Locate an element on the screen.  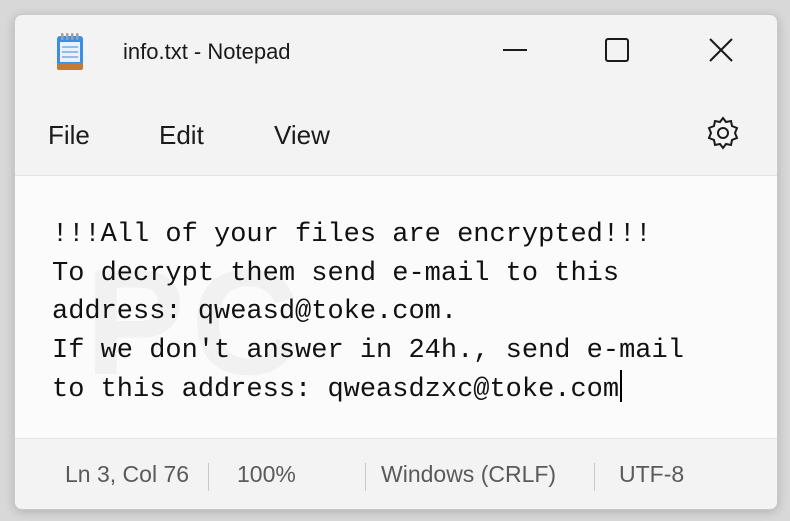
minimize-icon is located at coordinates (515, 50).